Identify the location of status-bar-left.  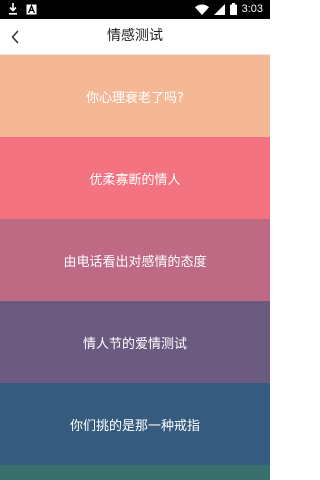
(22, 9).